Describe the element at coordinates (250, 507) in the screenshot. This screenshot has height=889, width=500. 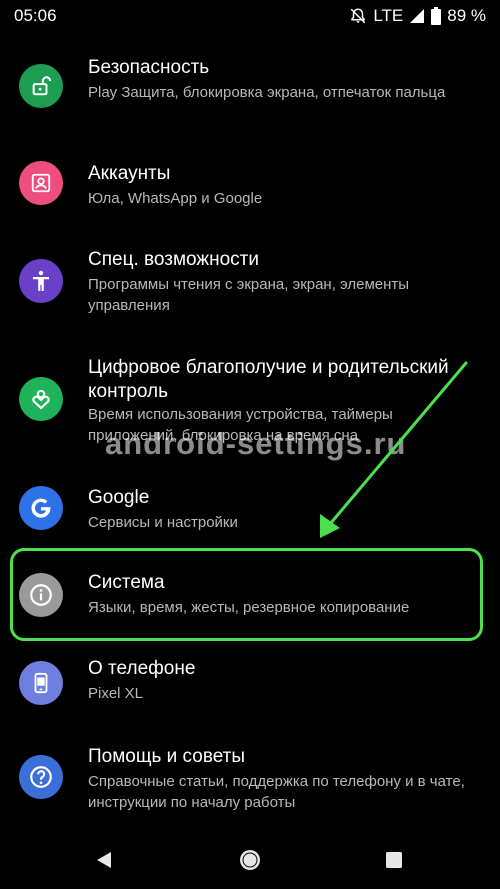
I see `settings-item-google: Google Сервисы и настройки` at that location.